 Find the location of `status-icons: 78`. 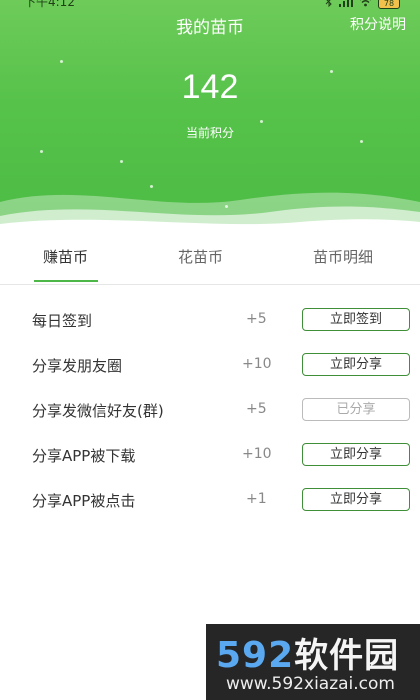

status-icons: 78 is located at coordinates (362, 5).